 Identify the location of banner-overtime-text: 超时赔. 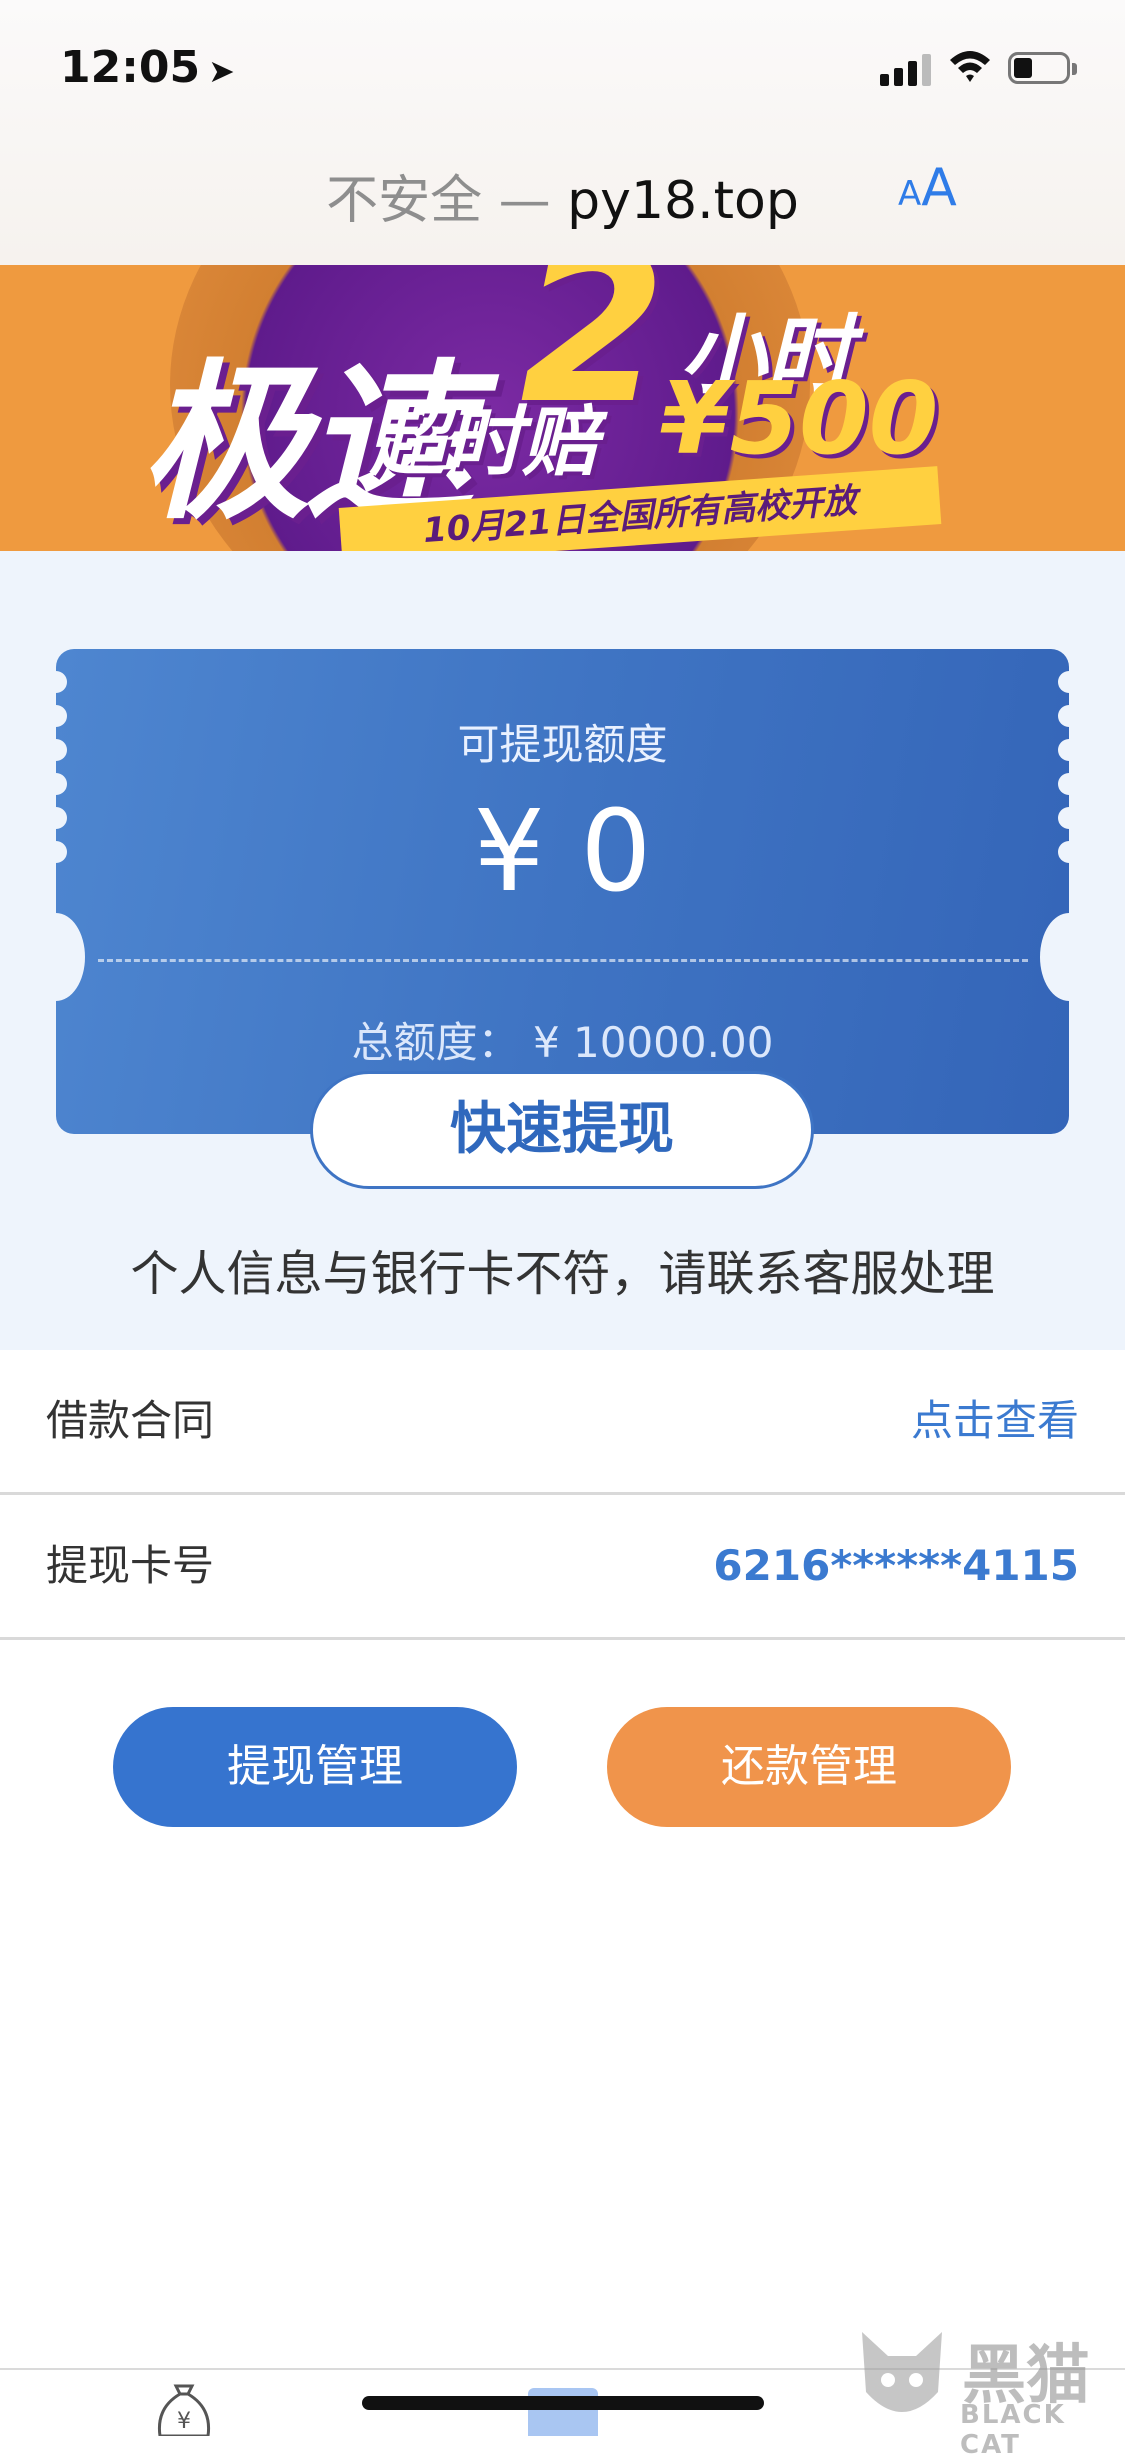
(484, 441).